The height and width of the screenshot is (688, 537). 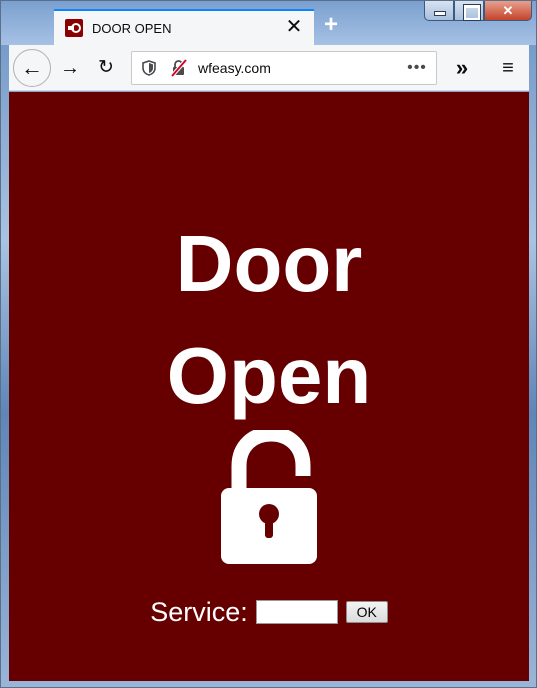 What do you see at coordinates (439, 11) in the screenshot?
I see `minimize-button` at bounding box center [439, 11].